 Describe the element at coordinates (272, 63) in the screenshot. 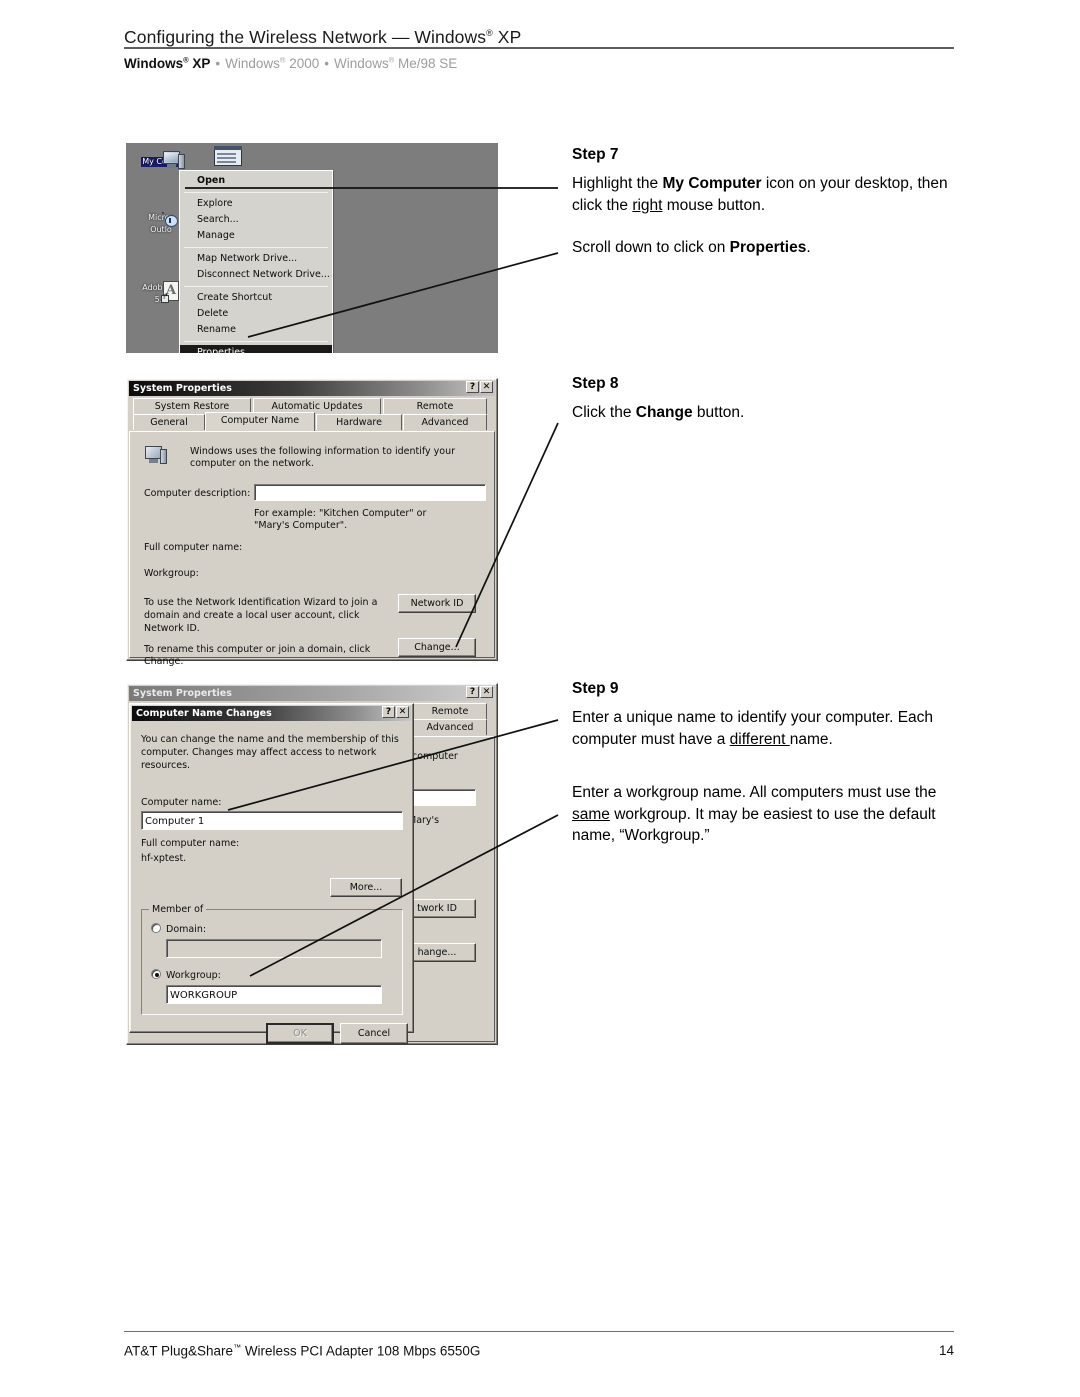

I see `os-tab-2000: Windows® 2000` at that location.